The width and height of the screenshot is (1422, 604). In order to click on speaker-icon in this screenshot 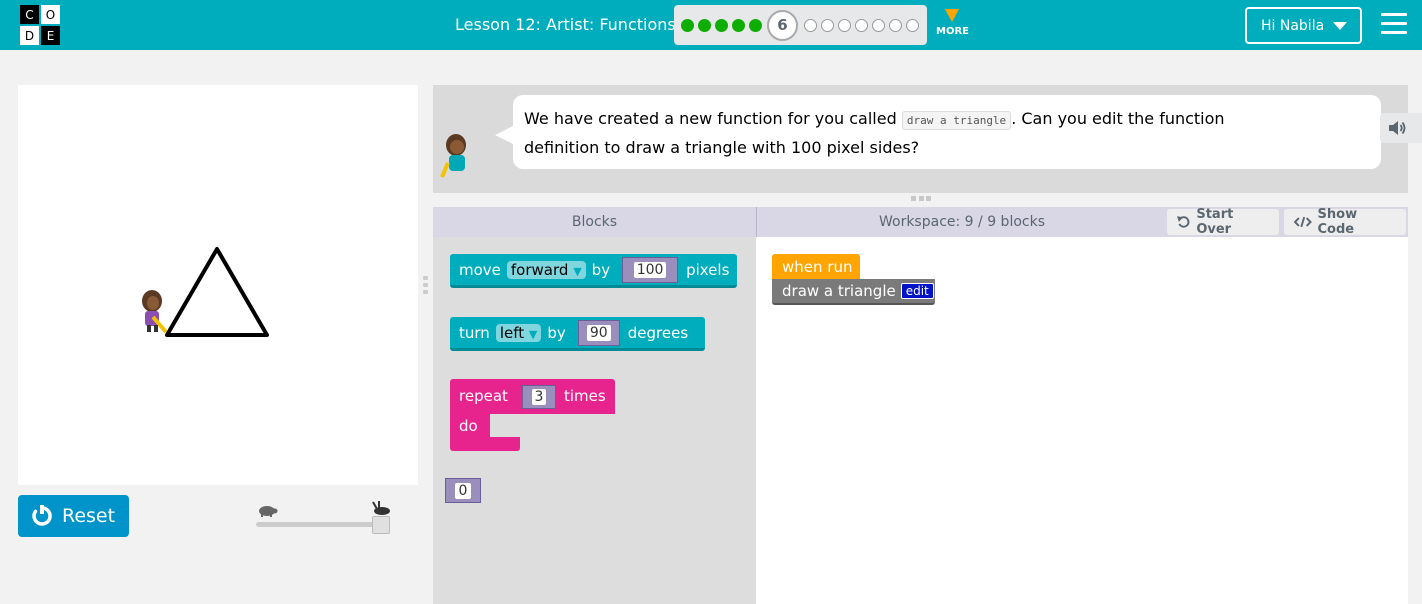, I will do `click(1397, 128)`.